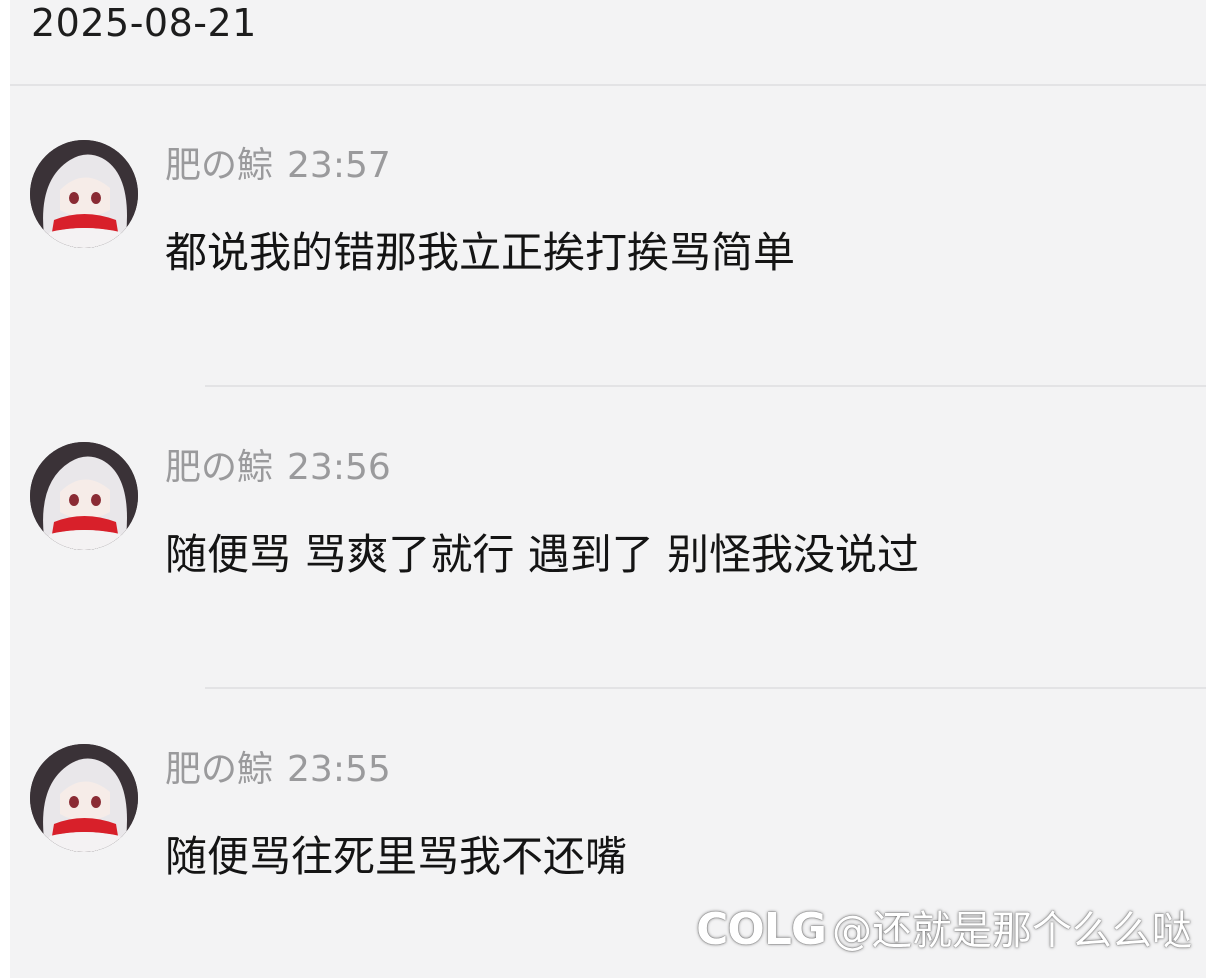  What do you see at coordinates (278, 770) in the screenshot?
I see `message-meta: 肥の鯮 23:55` at bounding box center [278, 770].